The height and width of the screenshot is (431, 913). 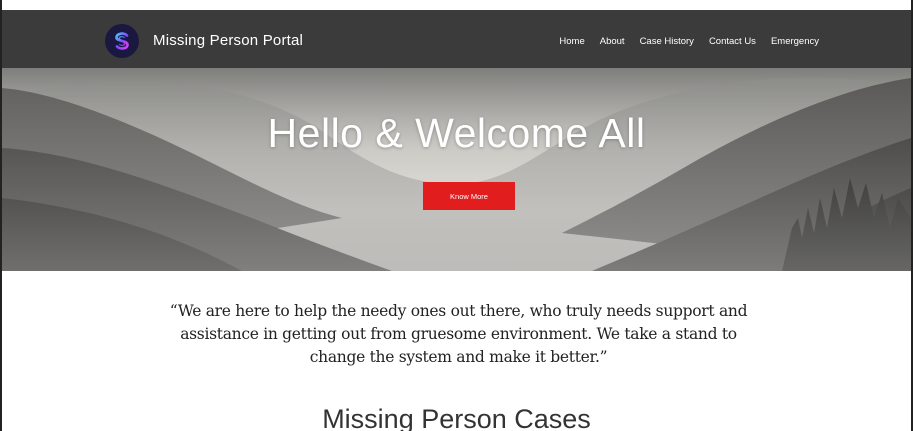 What do you see at coordinates (571, 41) in the screenshot?
I see `nav-home: Home` at bounding box center [571, 41].